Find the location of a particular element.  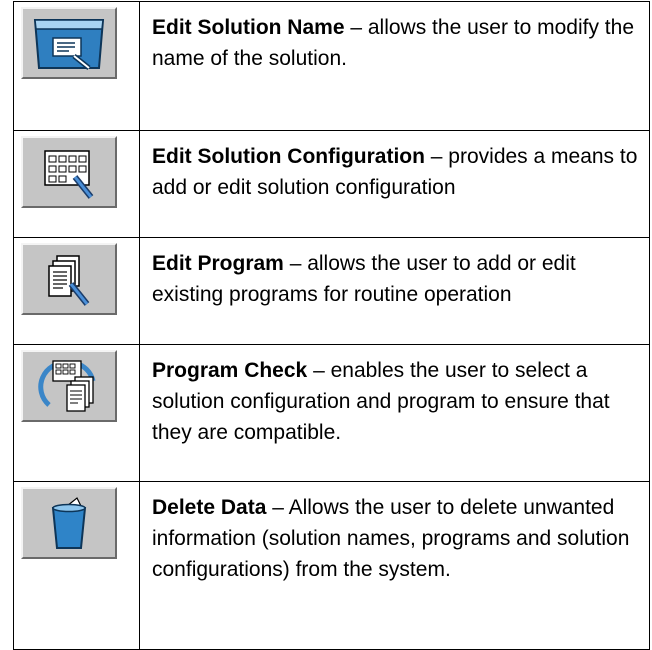

edit-solution-name-button is located at coordinates (69, 43).